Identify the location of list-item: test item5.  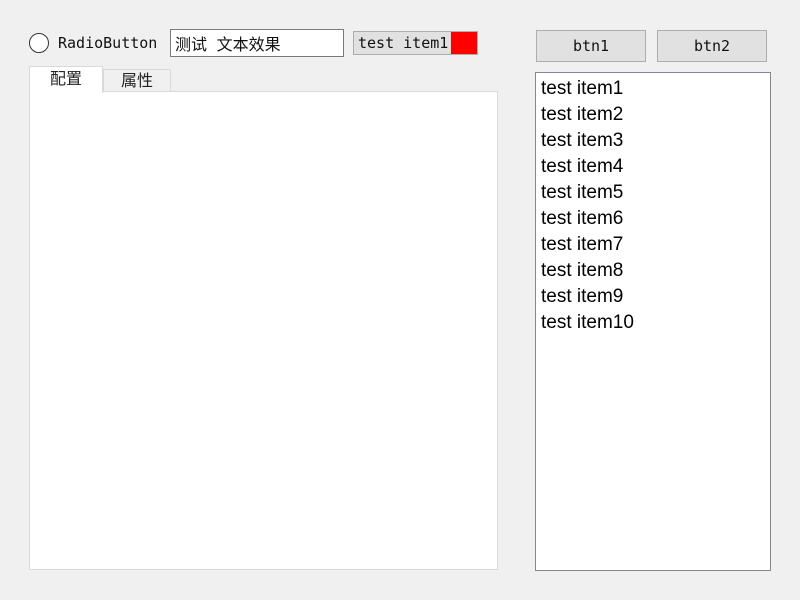
(655, 193).